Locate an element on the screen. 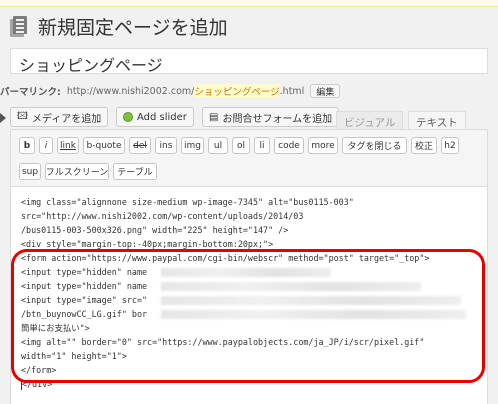  qt-li-button: li is located at coordinates (262, 145).